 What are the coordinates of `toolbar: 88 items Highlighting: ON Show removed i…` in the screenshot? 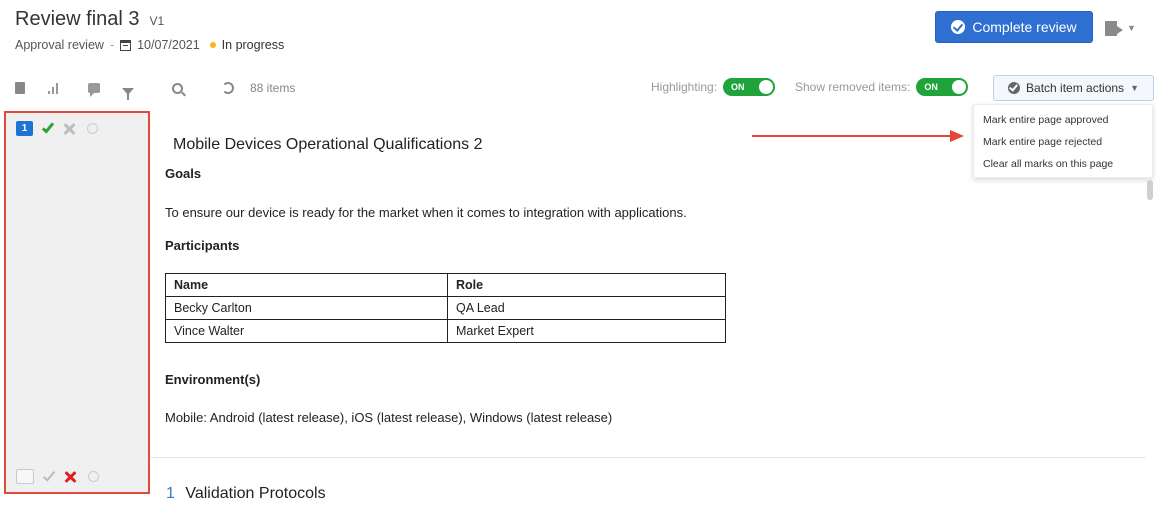 It's located at (578, 89).